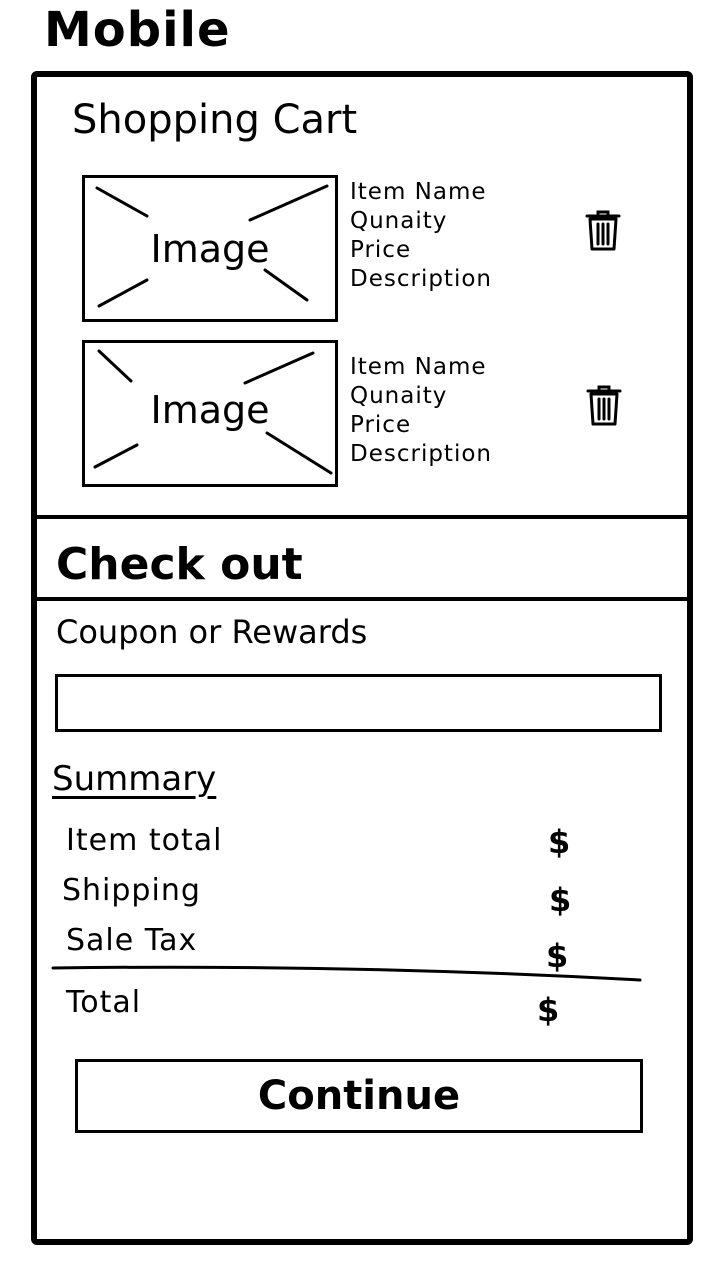  What do you see at coordinates (104, 1002) in the screenshot?
I see `total-label: Total` at bounding box center [104, 1002].